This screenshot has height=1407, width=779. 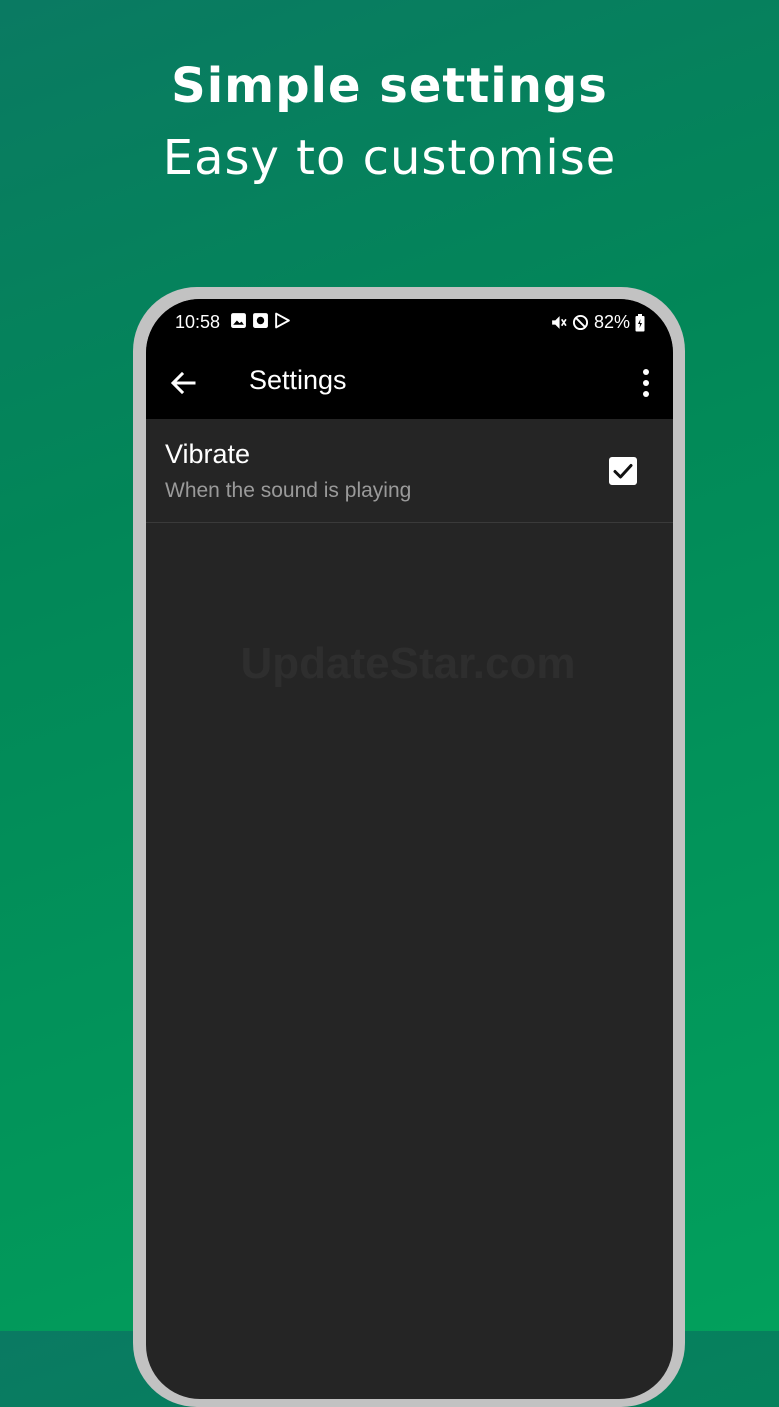 I want to click on status-notification-icons, so click(x=260, y=320).